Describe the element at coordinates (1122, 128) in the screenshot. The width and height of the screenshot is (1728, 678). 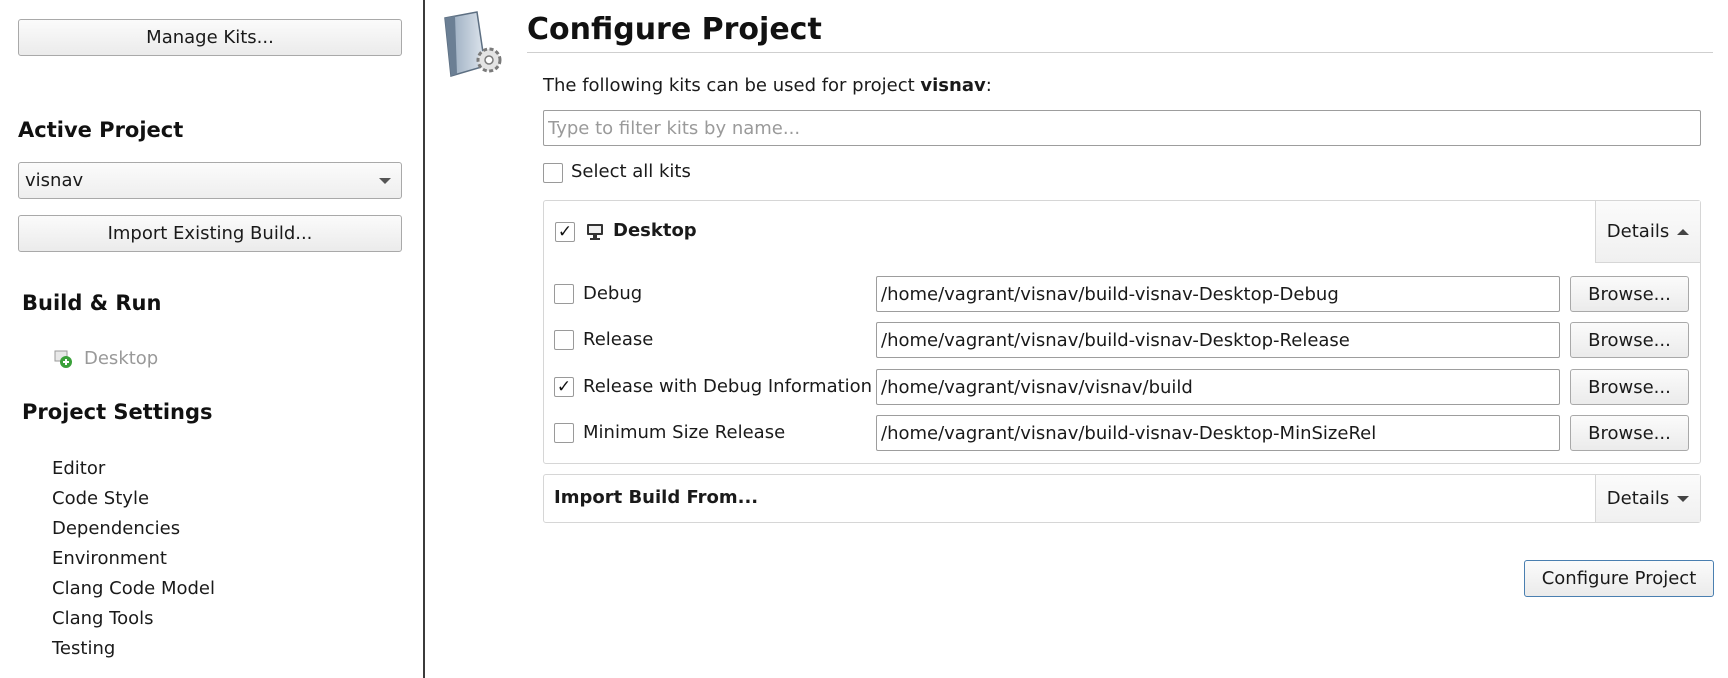
I see `kit-filter-input` at that location.